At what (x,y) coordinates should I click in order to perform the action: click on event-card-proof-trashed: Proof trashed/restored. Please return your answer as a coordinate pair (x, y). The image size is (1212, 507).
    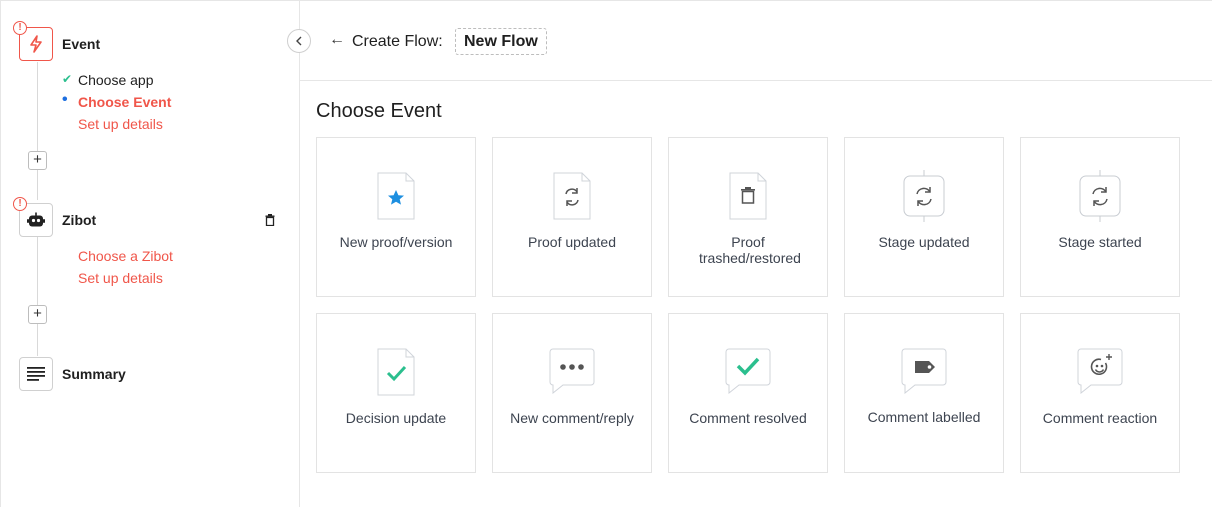
    Looking at the image, I should click on (748, 217).